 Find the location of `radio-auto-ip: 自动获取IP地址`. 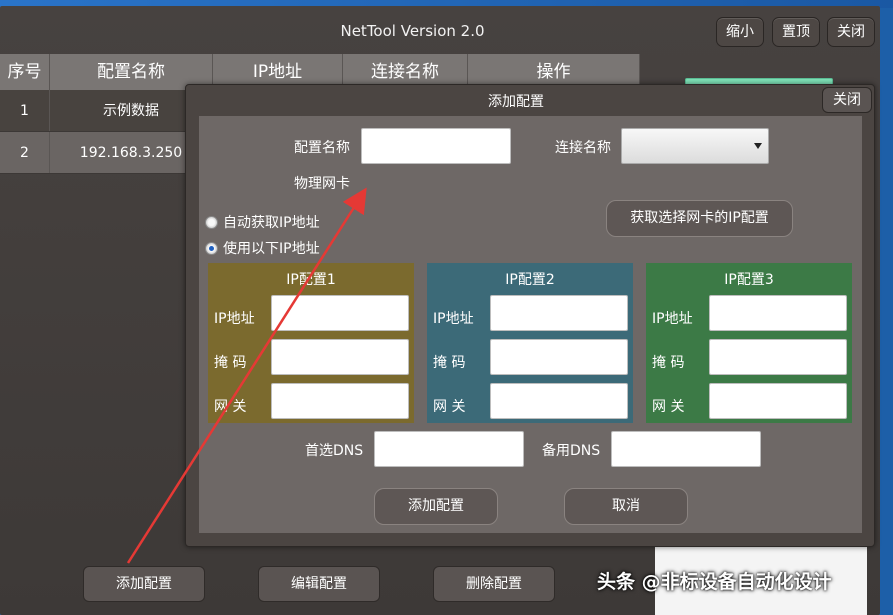

radio-auto-ip: 自动获取IP地址 is located at coordinates (262, 222).